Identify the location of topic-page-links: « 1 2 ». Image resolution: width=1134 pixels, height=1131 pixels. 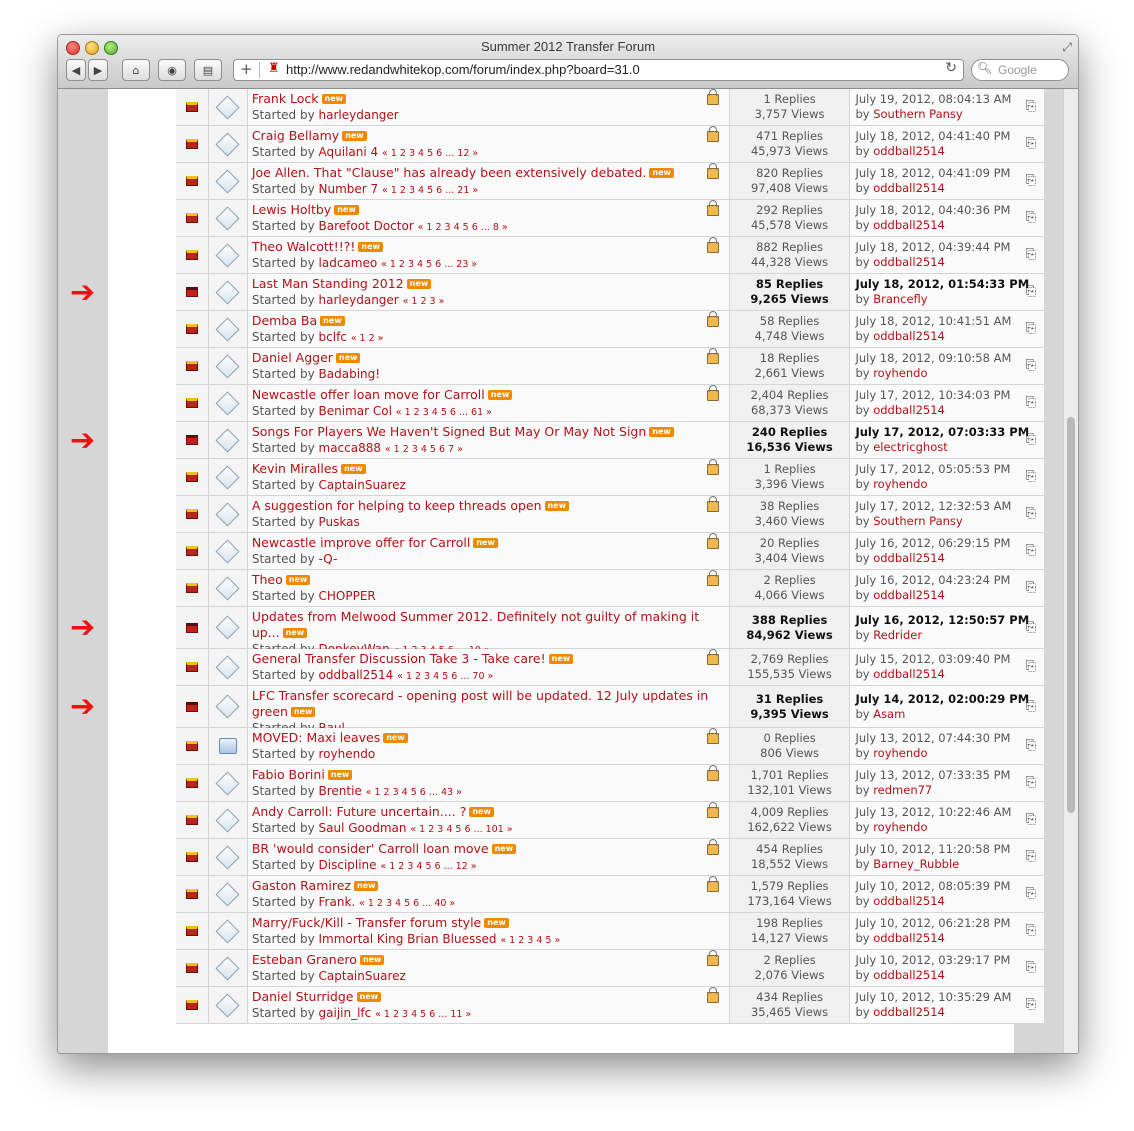
(367, 338).